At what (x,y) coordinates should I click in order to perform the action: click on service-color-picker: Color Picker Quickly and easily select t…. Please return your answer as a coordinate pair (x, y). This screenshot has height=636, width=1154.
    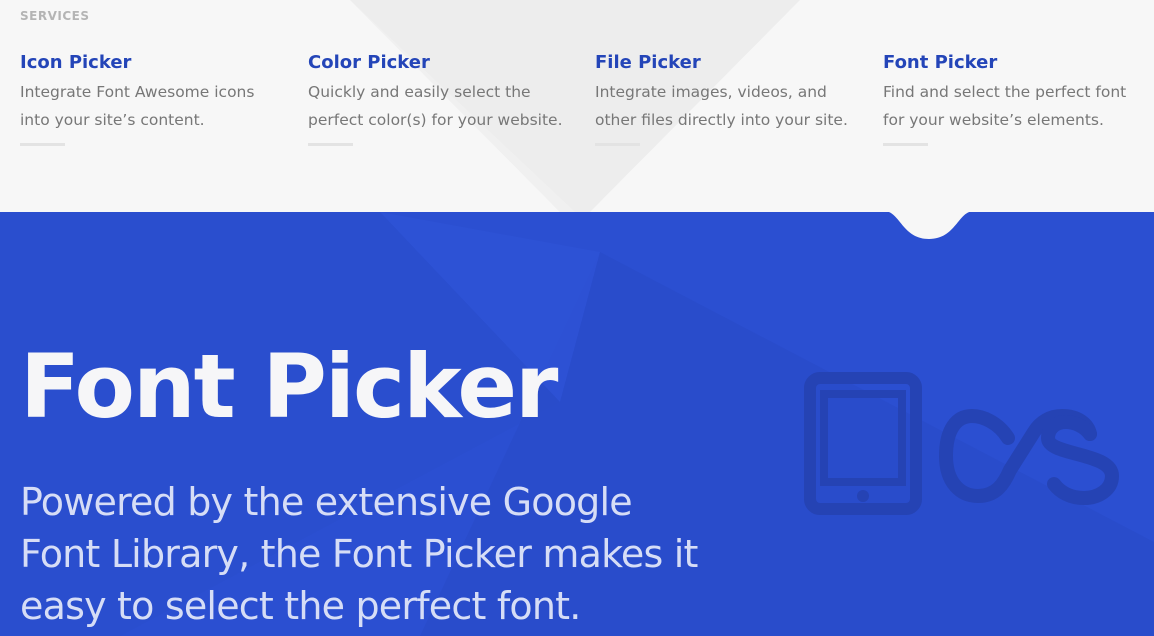
    Looking at the image, I should click on (443, 99).